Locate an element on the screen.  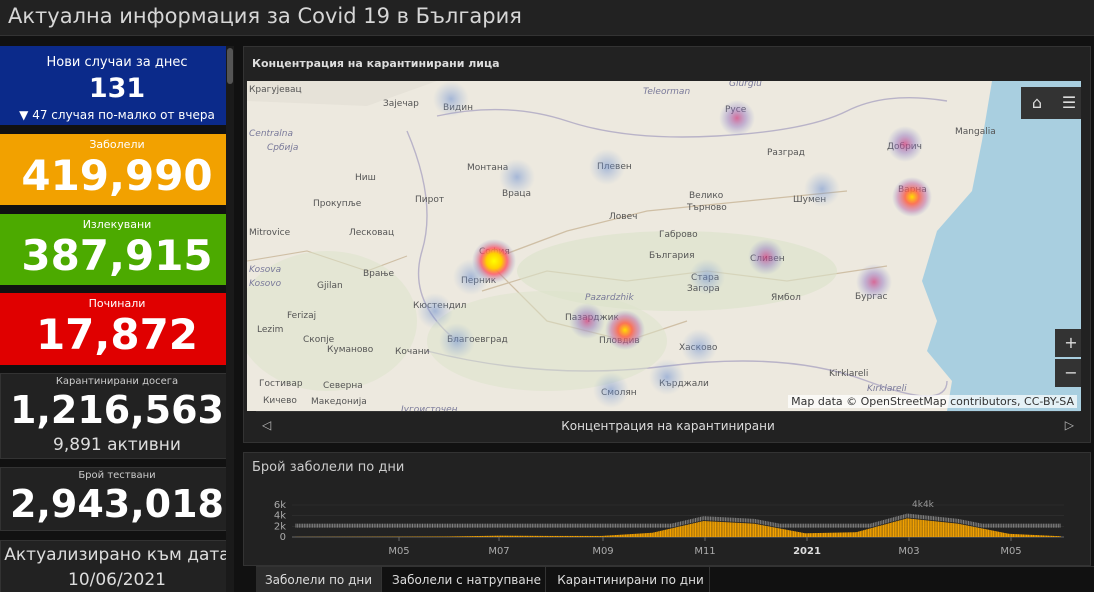
scrollbar-thumb is located at coordinates (230, 66).